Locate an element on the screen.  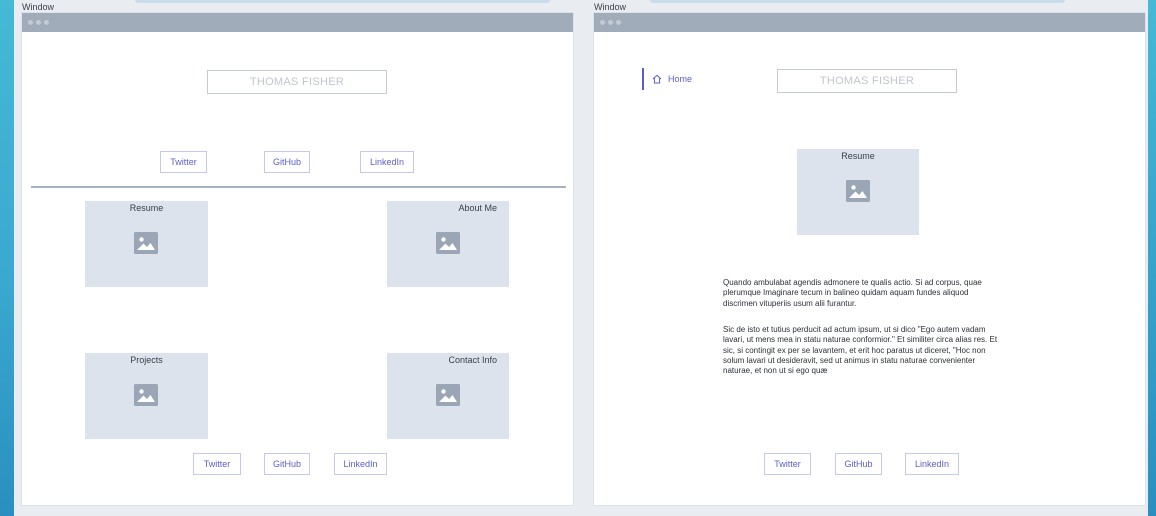
section-divider is located at coordinates (298, 187).